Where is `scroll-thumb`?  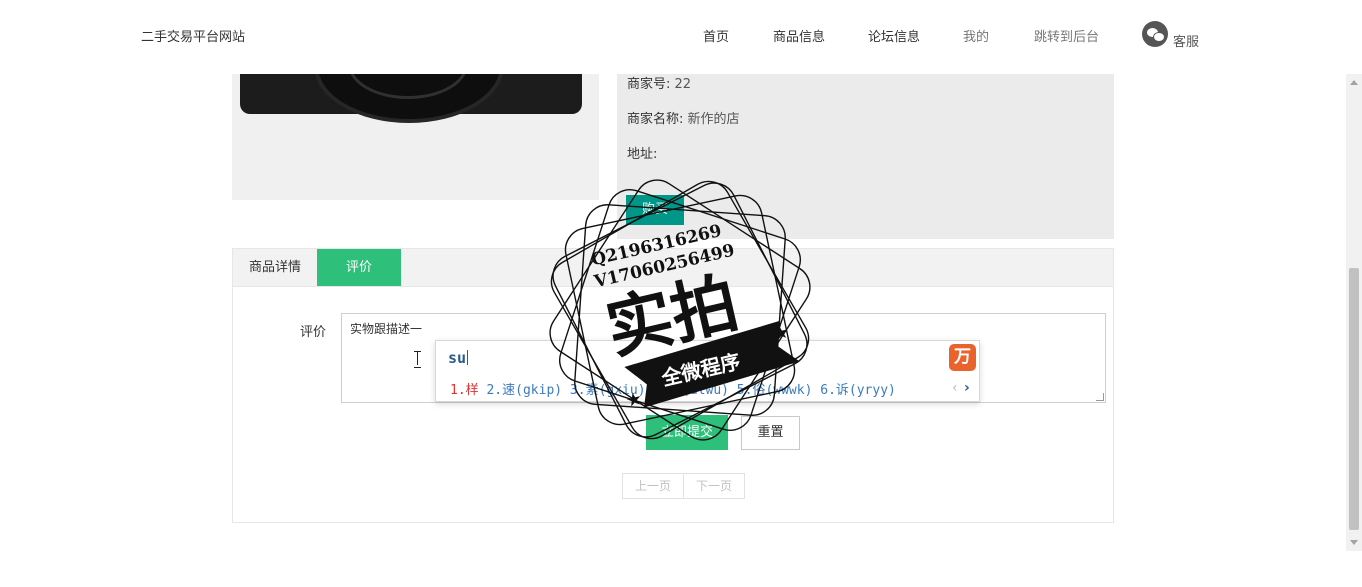
scroll-thumb is located at coordinates (1354, 399).